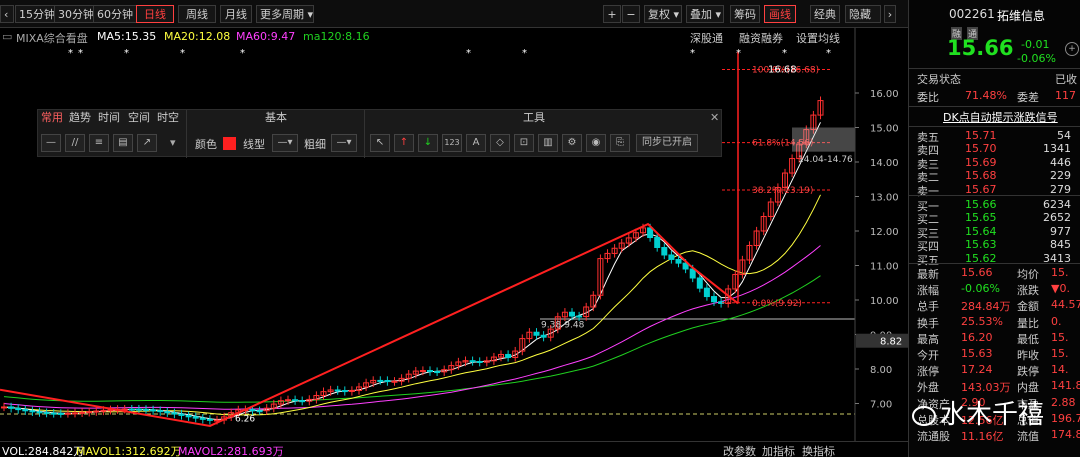 This screenshot has width=1080, height=457. I want to click on axis-tick-label: 11.00, so click(884, 267).